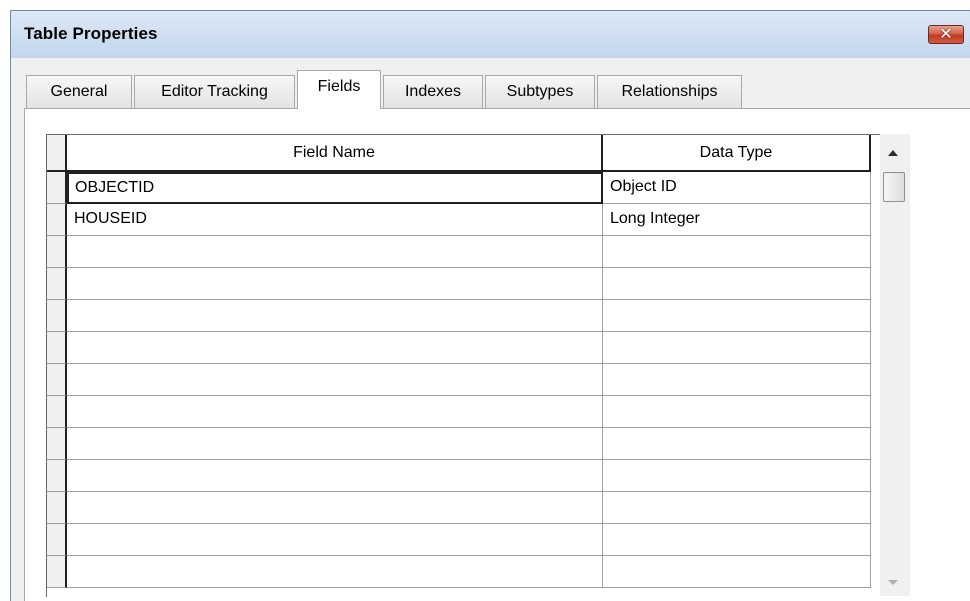  Describe the element at coordinates (91, 33) in the screenshot. I see `window-title: Table Properties` at that location.